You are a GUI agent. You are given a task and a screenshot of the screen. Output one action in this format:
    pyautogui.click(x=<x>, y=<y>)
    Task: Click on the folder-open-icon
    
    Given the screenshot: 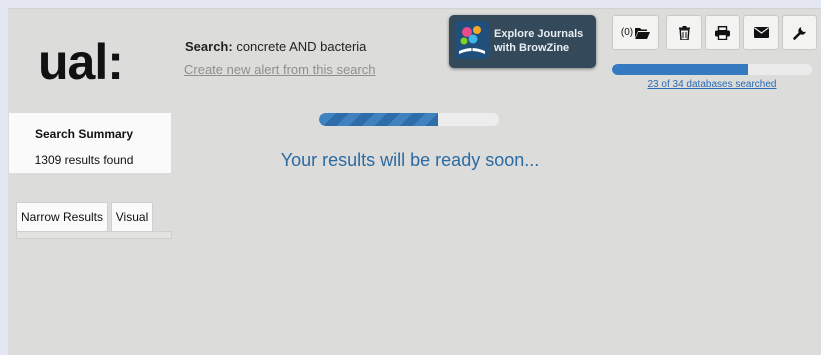 What is the action you would take?
    pyautogui.click(x=643, y=33)
    